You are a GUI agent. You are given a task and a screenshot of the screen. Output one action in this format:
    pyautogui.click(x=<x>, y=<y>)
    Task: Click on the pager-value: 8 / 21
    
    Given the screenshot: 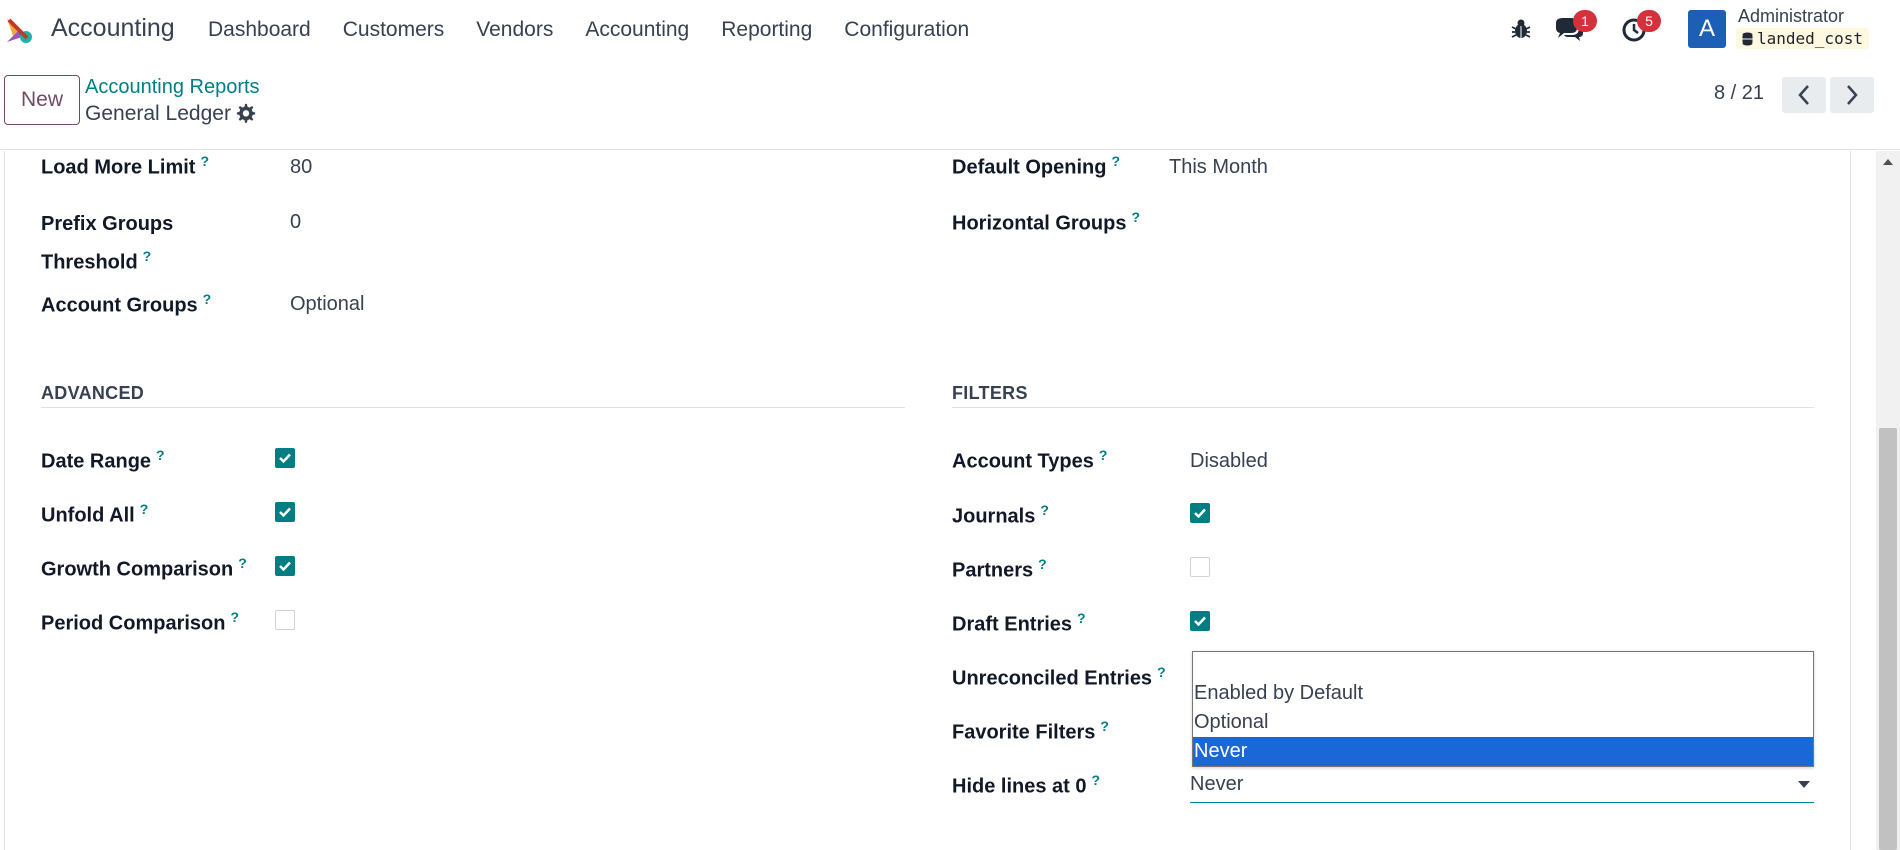 What is the action you would take?
    pyautogui.click(x=1739, y=93)
    